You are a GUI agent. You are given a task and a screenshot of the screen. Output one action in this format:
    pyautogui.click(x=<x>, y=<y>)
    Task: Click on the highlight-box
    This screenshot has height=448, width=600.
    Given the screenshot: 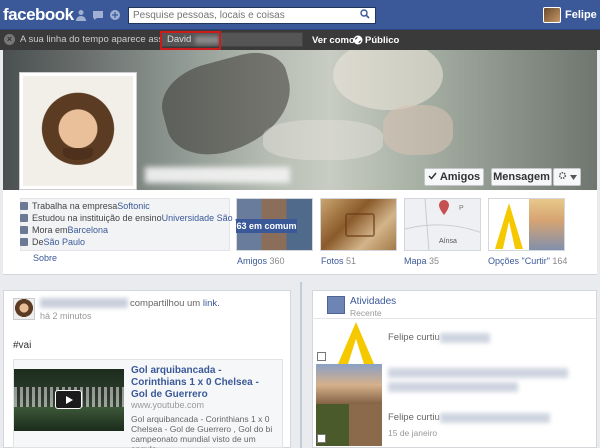 What is the action you would take?
    pyautogui.click(x=190, y=40)
    